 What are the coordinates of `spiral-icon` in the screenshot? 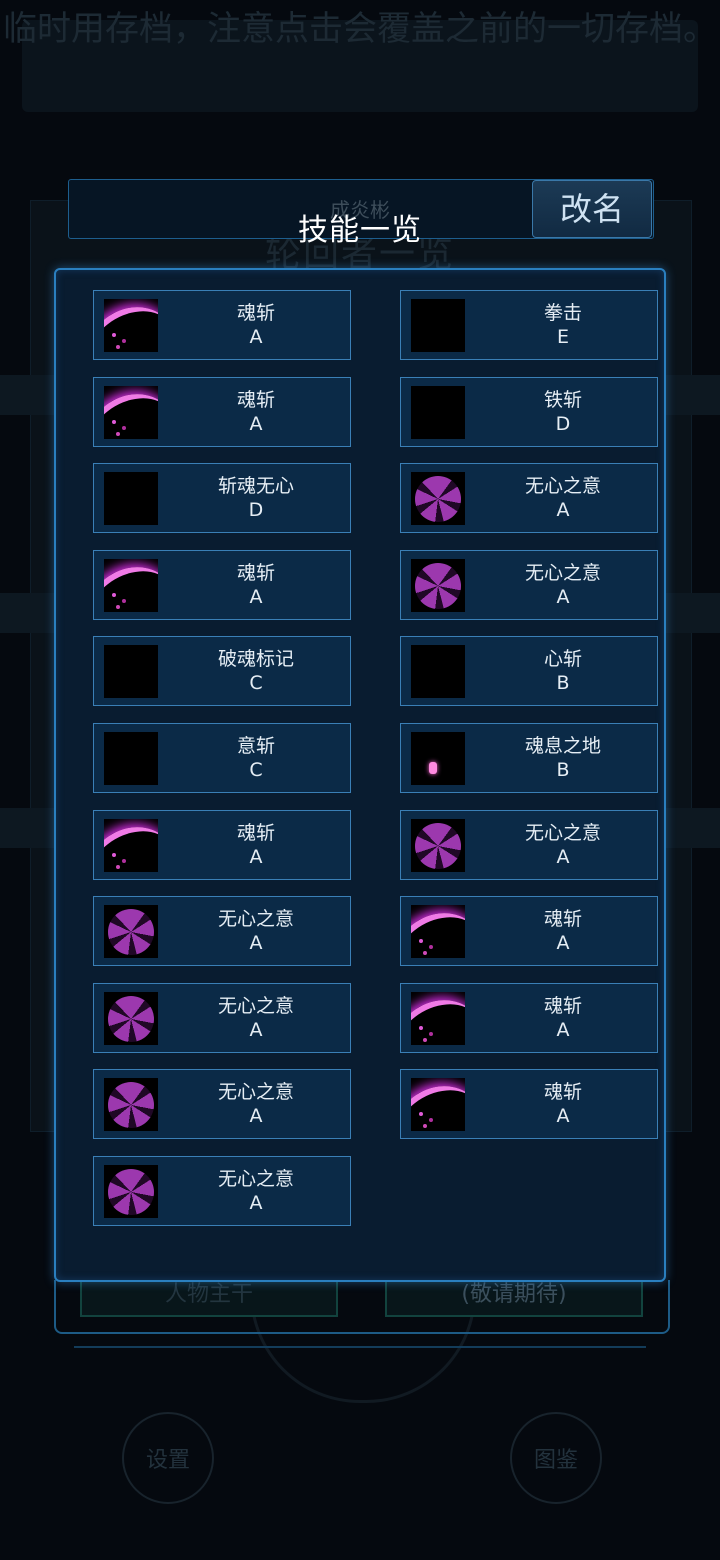 It's located at (438, 325).